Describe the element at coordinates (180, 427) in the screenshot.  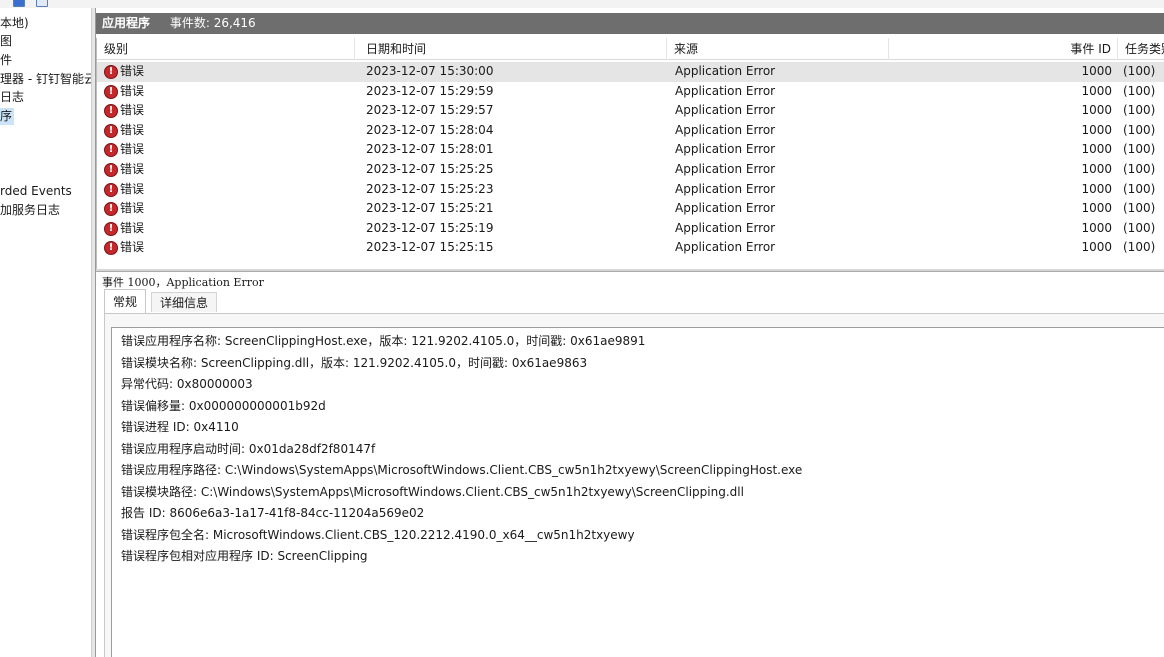
I see `description-line: 错误进程 ID: 0x4110` at that location.